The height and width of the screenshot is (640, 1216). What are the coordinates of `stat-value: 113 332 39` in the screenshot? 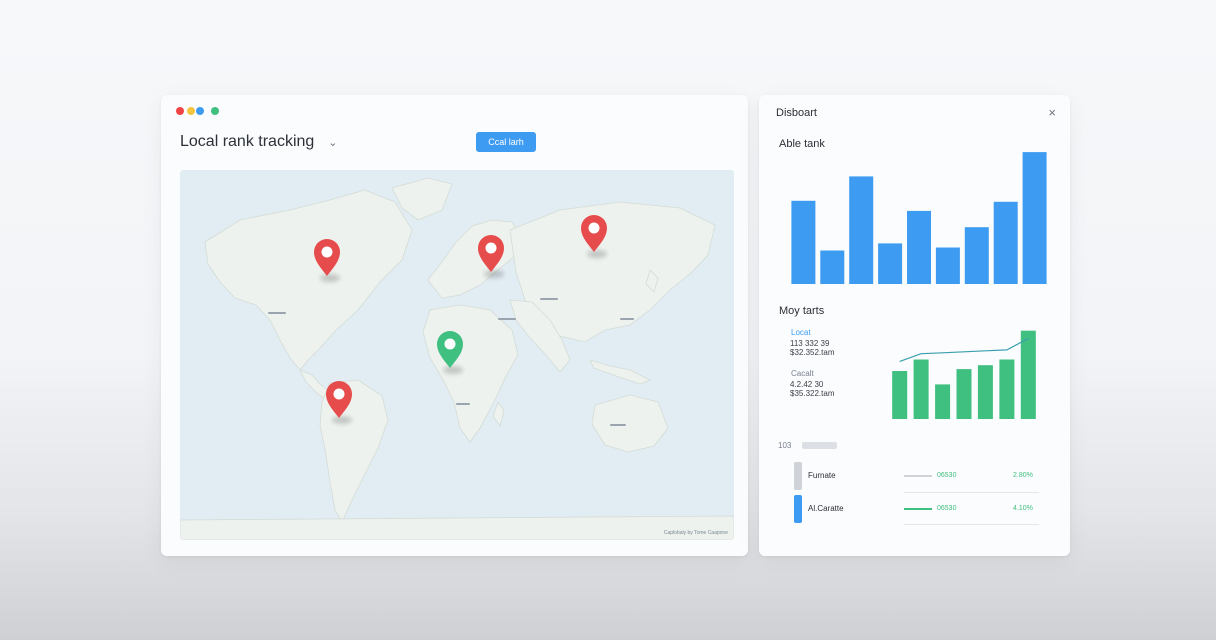 It's located at (810, 343).